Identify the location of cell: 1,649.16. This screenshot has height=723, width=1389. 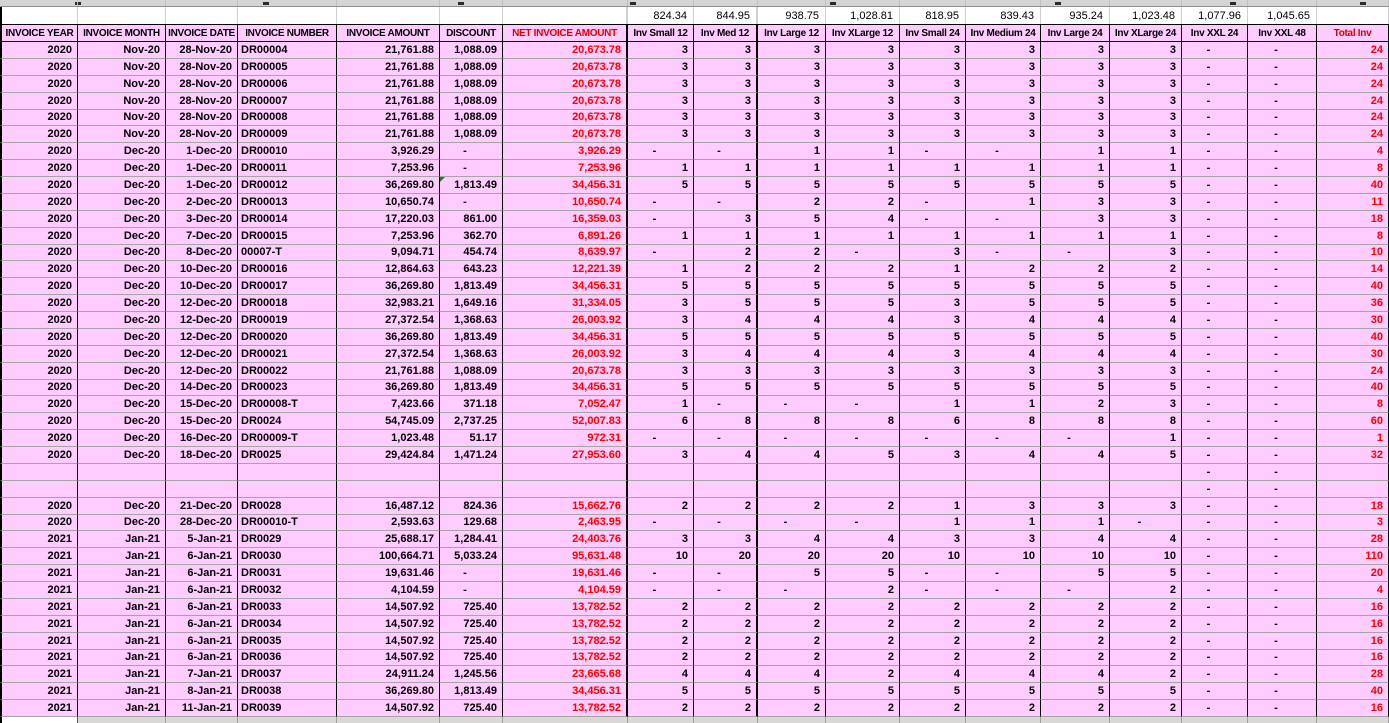
(471, 303).